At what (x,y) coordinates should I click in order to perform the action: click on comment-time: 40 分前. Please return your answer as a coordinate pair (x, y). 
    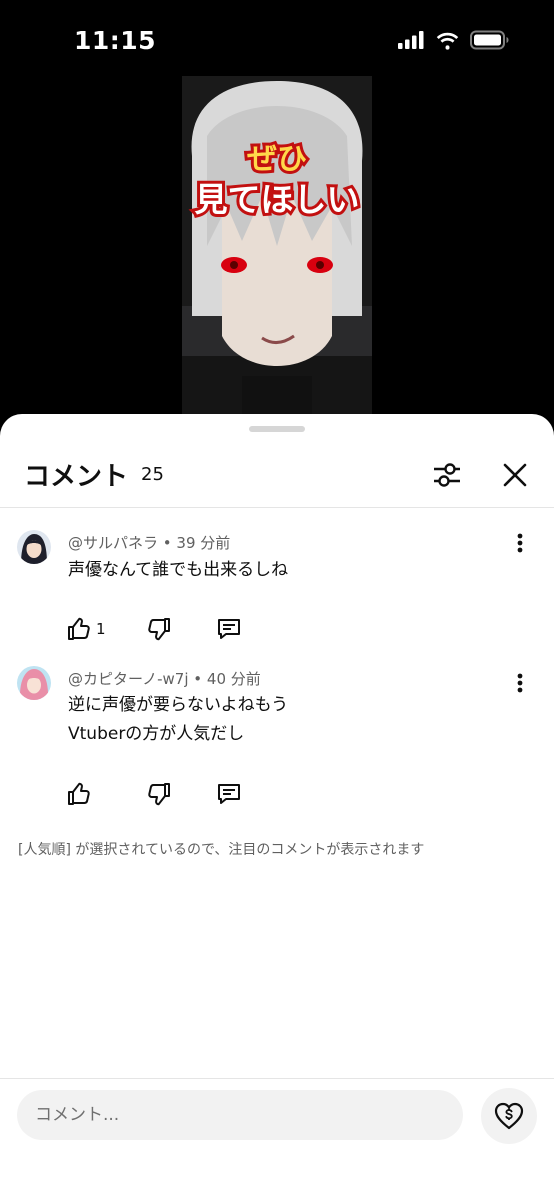
    Looking at the image, I should click on (233, 679).